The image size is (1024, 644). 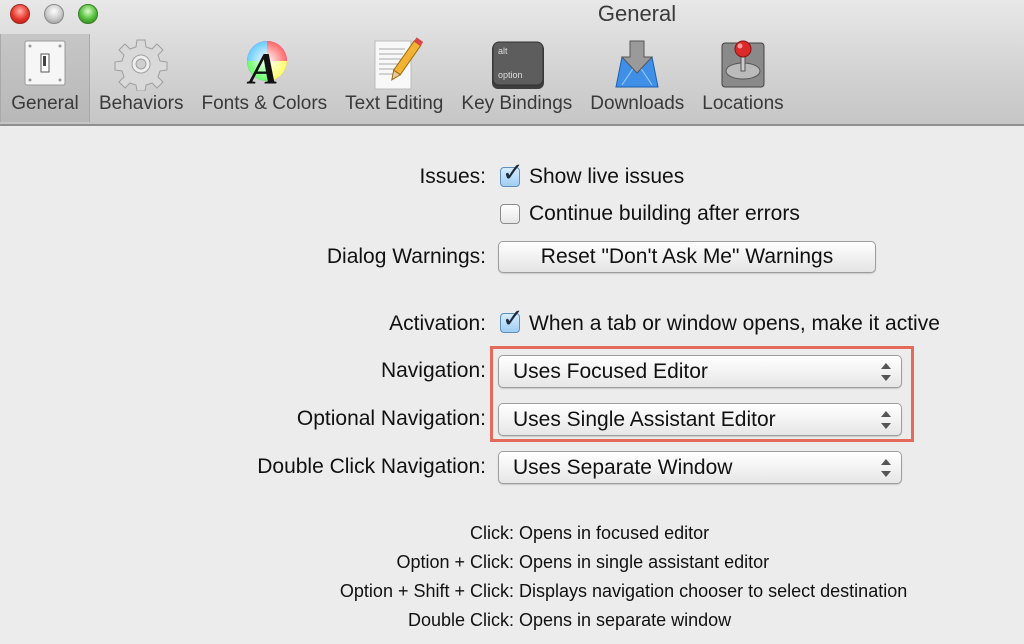 What do you see at coordinates (460, 620) in the screenshot?
I see `help-key: Double Click:` at bounding box center [460, 620].